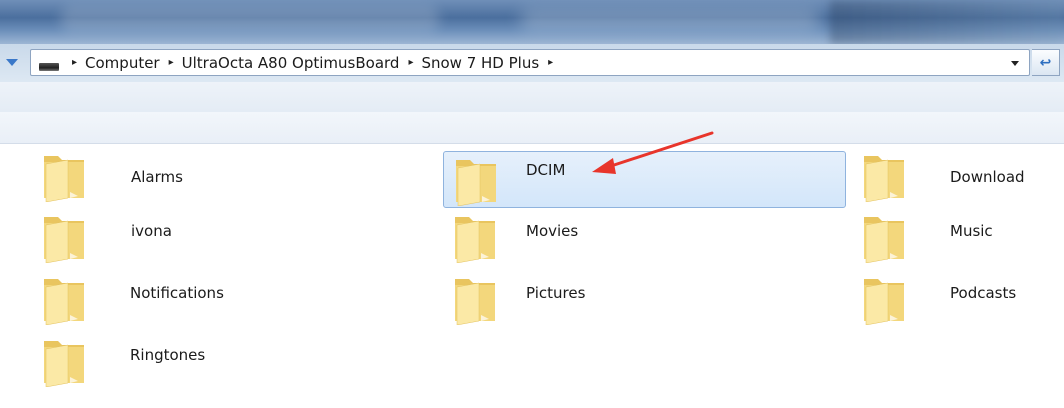  Describe the element at coordinates (168, 355) in the screenshot. I see `folder-label: Ringtones` at that location.